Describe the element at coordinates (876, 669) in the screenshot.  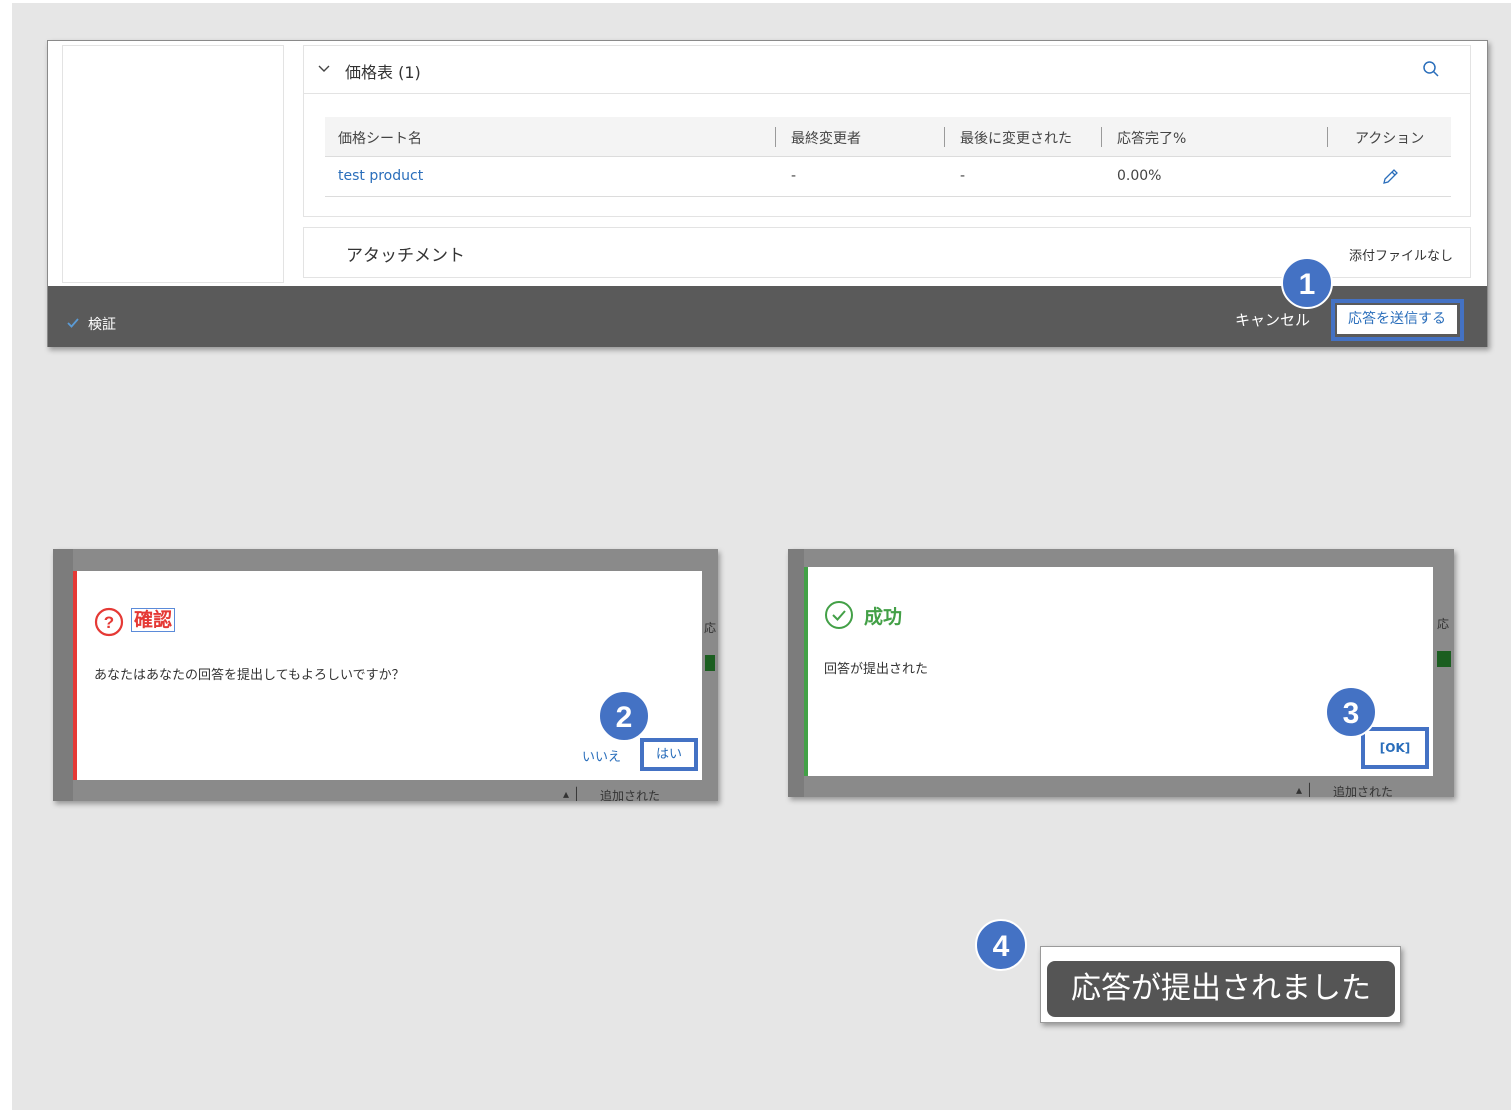
I see `success-message: 回答が提出された` at that location.